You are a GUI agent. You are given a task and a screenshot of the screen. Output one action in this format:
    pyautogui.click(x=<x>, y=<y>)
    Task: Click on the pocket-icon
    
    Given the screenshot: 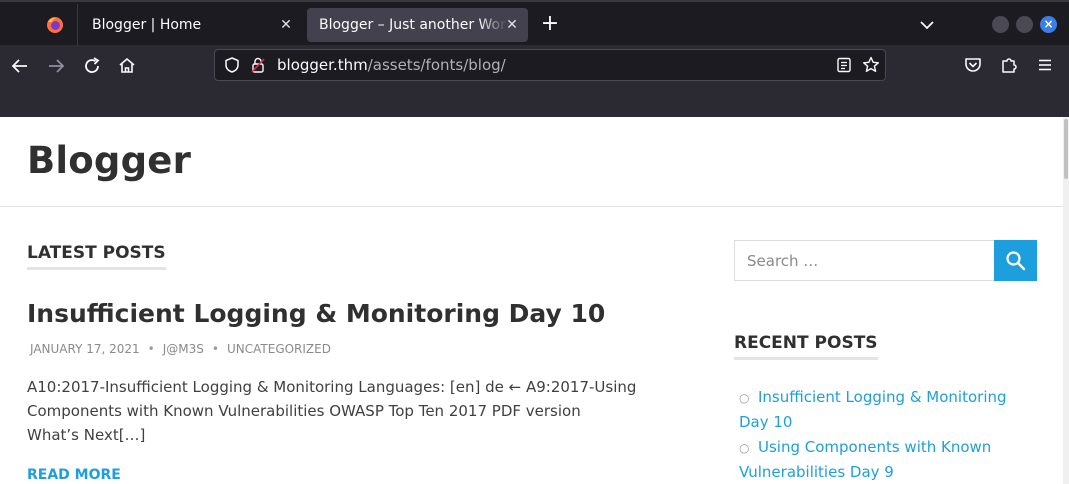 What is the action you would take?
    pyautogui.click(x=973, y=65)
    